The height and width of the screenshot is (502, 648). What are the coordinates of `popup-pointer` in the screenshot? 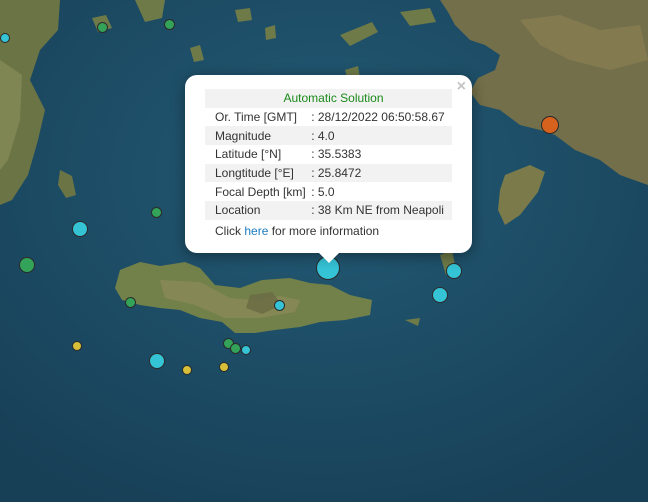 It's located at (329, 257).